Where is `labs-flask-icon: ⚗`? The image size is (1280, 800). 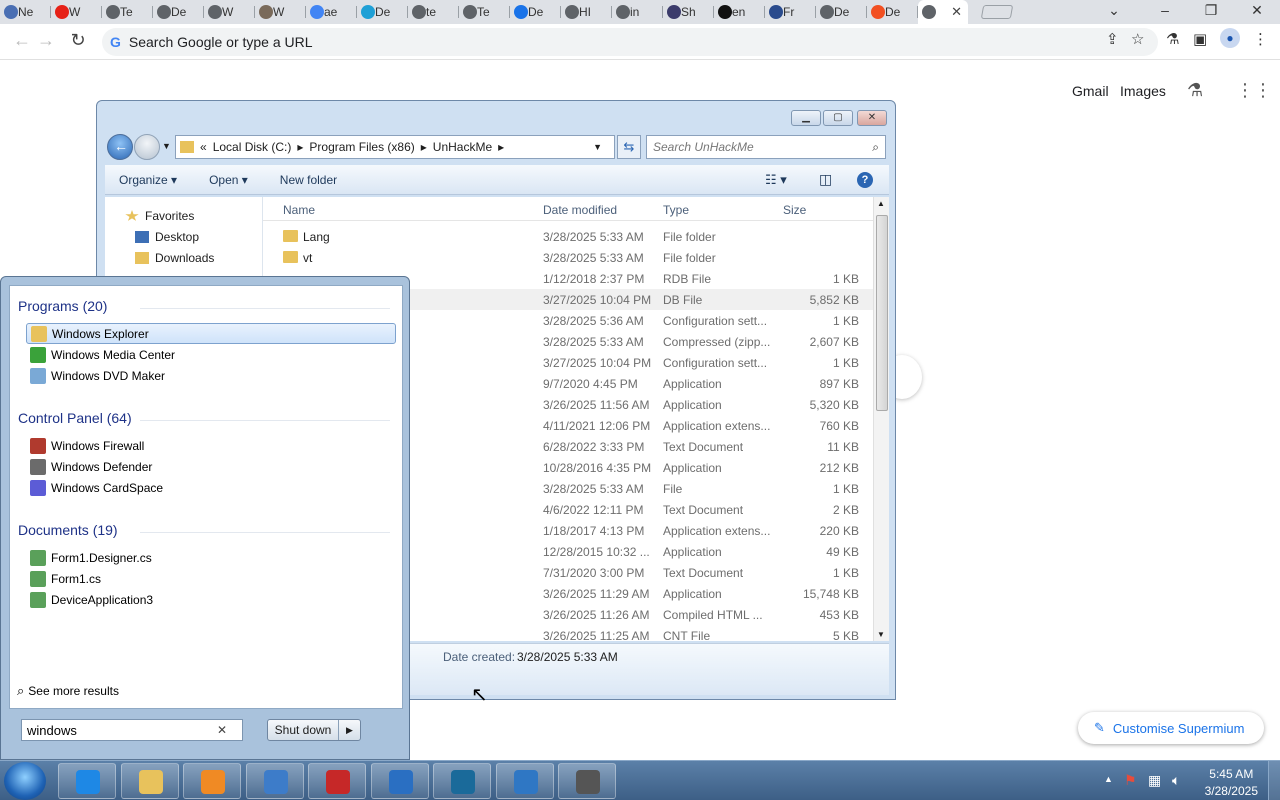 labs-flask-icon: ⚗ is located at coordinates (1195, 90).